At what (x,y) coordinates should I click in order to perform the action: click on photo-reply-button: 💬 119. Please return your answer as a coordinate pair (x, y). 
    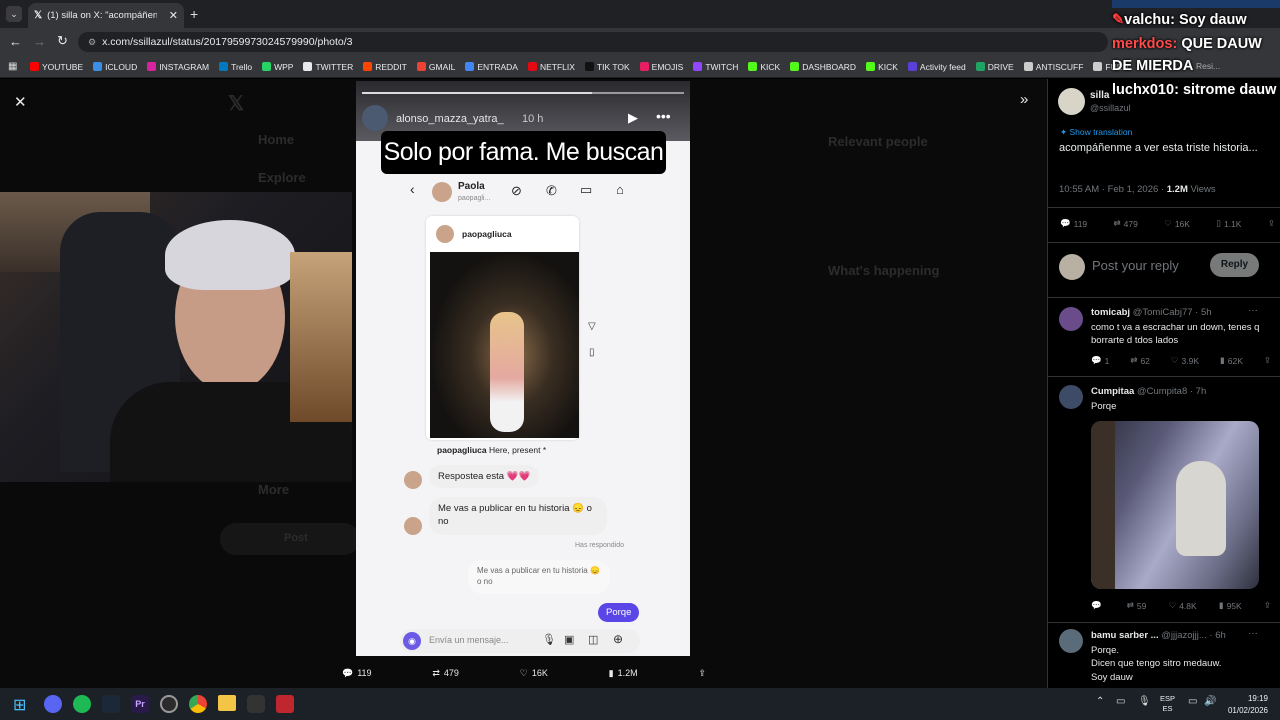
    Looking at the image, I should click on (357, 673).